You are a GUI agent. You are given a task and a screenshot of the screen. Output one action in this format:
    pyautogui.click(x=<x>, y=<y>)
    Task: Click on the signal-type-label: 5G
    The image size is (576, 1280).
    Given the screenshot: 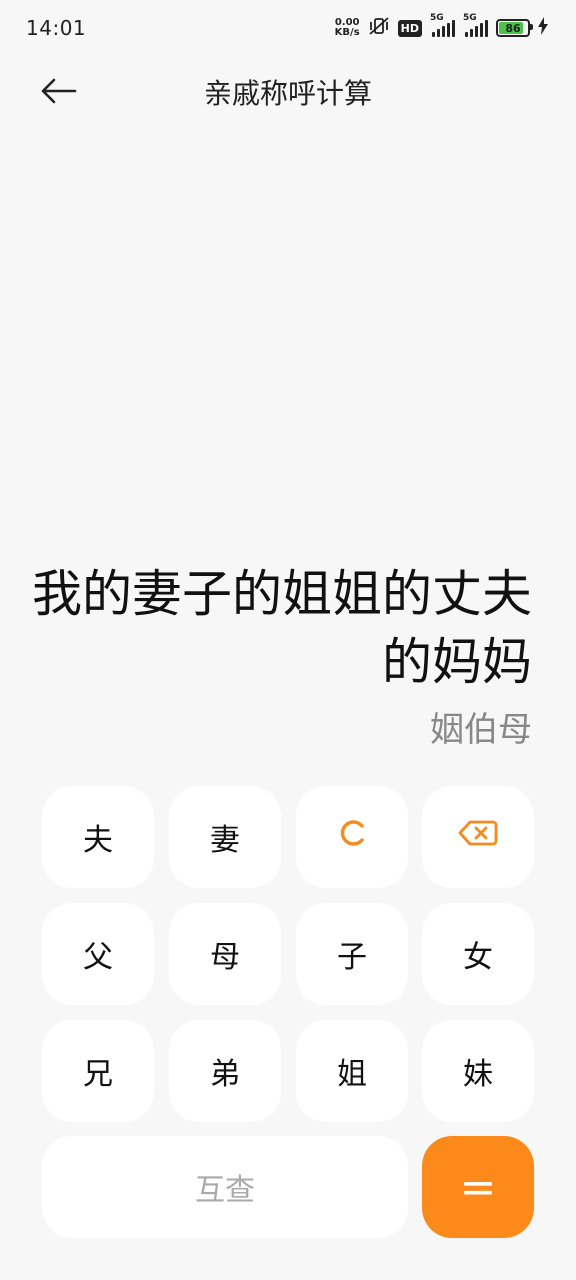 What is the action you would take?
    pyautogui.click(x=437, y=18)
    